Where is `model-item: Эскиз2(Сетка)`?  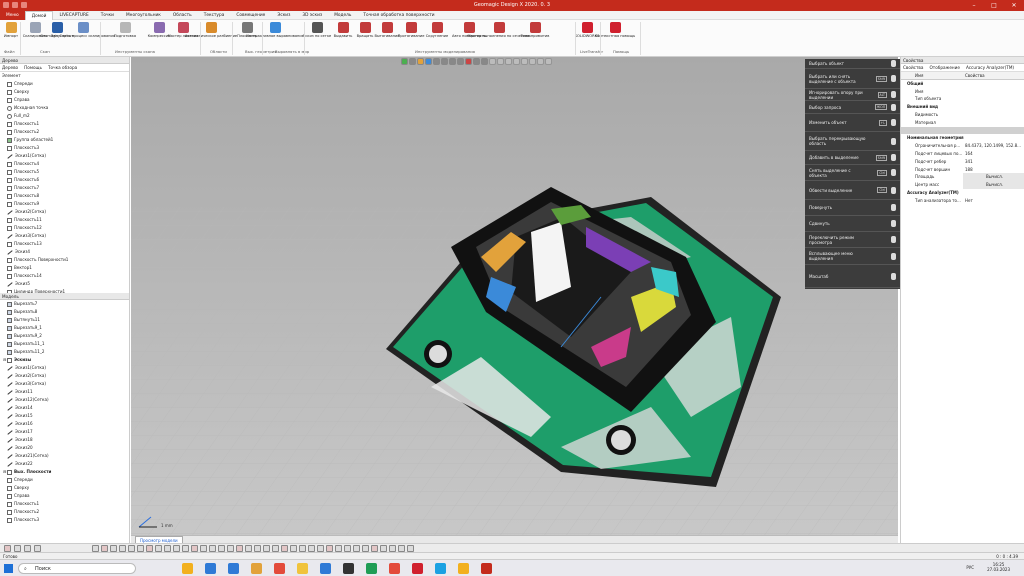
model-item: Эскиз2(Сетка) is located at coordinates (66, 376).